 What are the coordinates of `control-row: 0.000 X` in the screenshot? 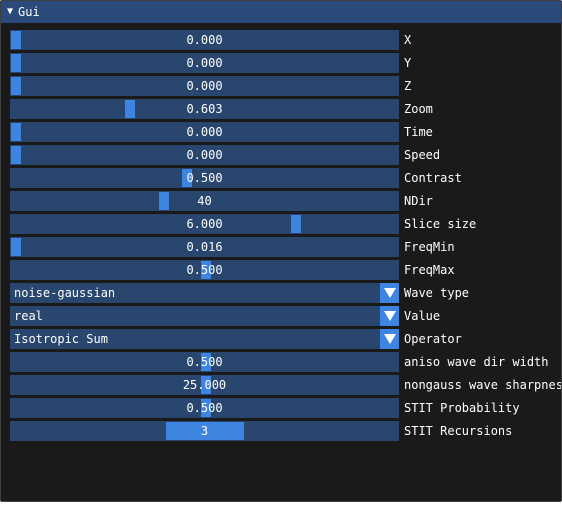 It's located at (285, 40).